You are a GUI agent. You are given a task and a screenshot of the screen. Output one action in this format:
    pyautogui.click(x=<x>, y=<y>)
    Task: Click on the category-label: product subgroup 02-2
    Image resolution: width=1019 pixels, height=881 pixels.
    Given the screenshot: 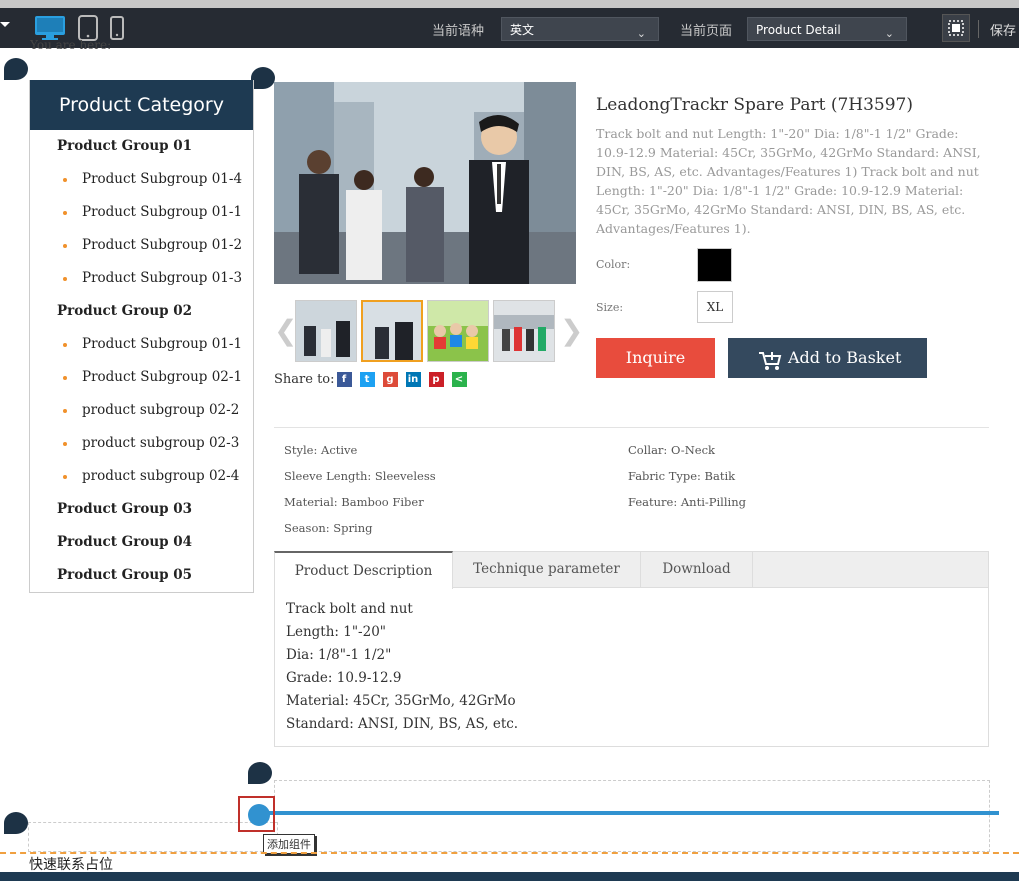 What is the action you would take?
    pyautogui.click(x=161, y=410)
    